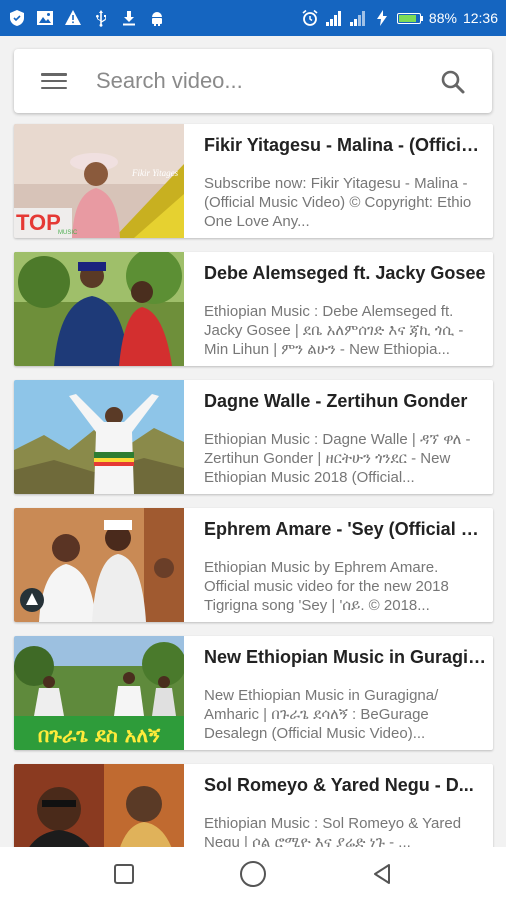  I want to click on home-button, so click(253, 874).